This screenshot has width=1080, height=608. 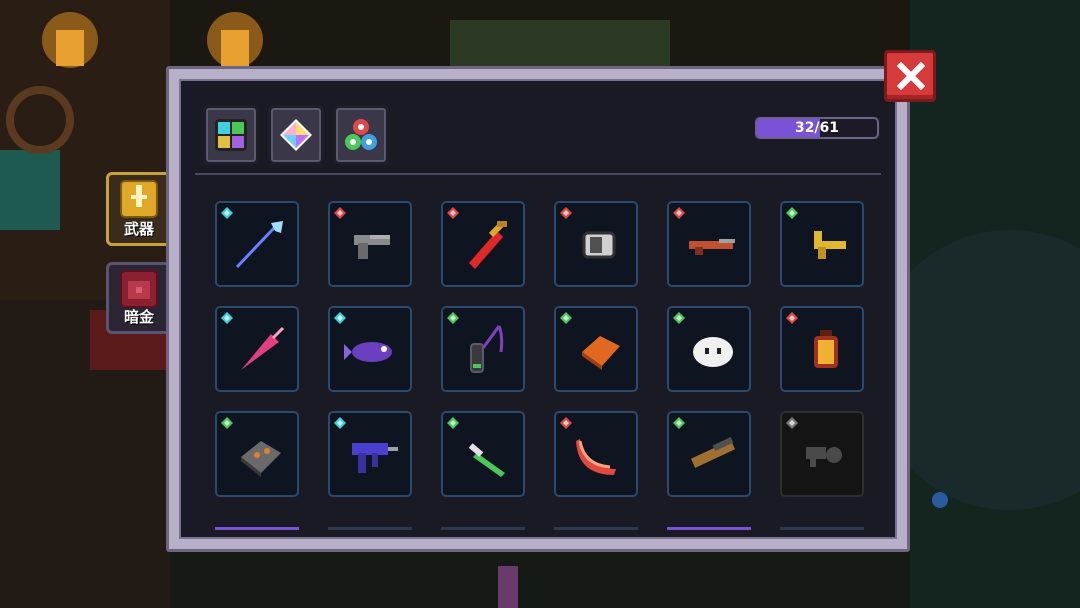 I want to click on red-sword-icon, so click(x=488, y=245).